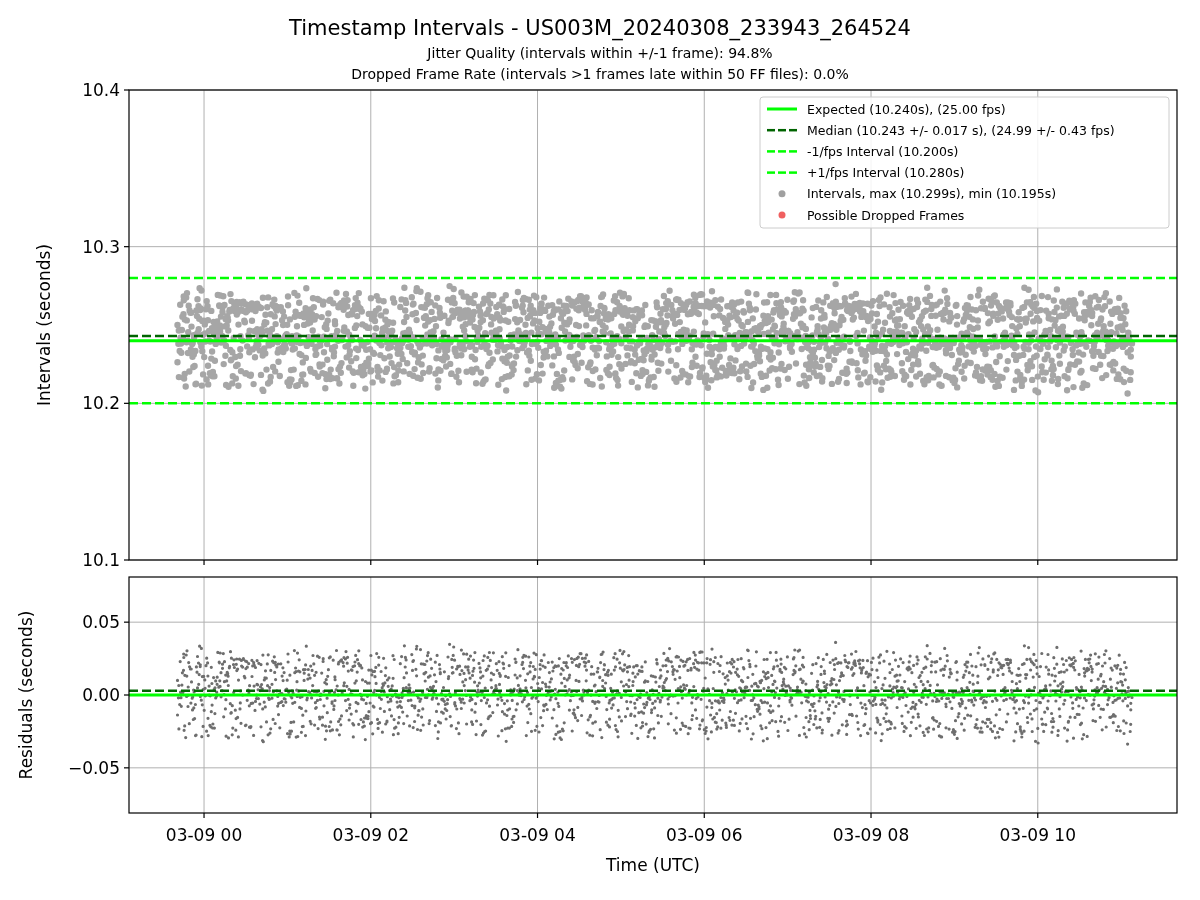 This screenshot has width=1200, height=900. I want to click on axis-tick-label: 0.05, so click(101, 622).